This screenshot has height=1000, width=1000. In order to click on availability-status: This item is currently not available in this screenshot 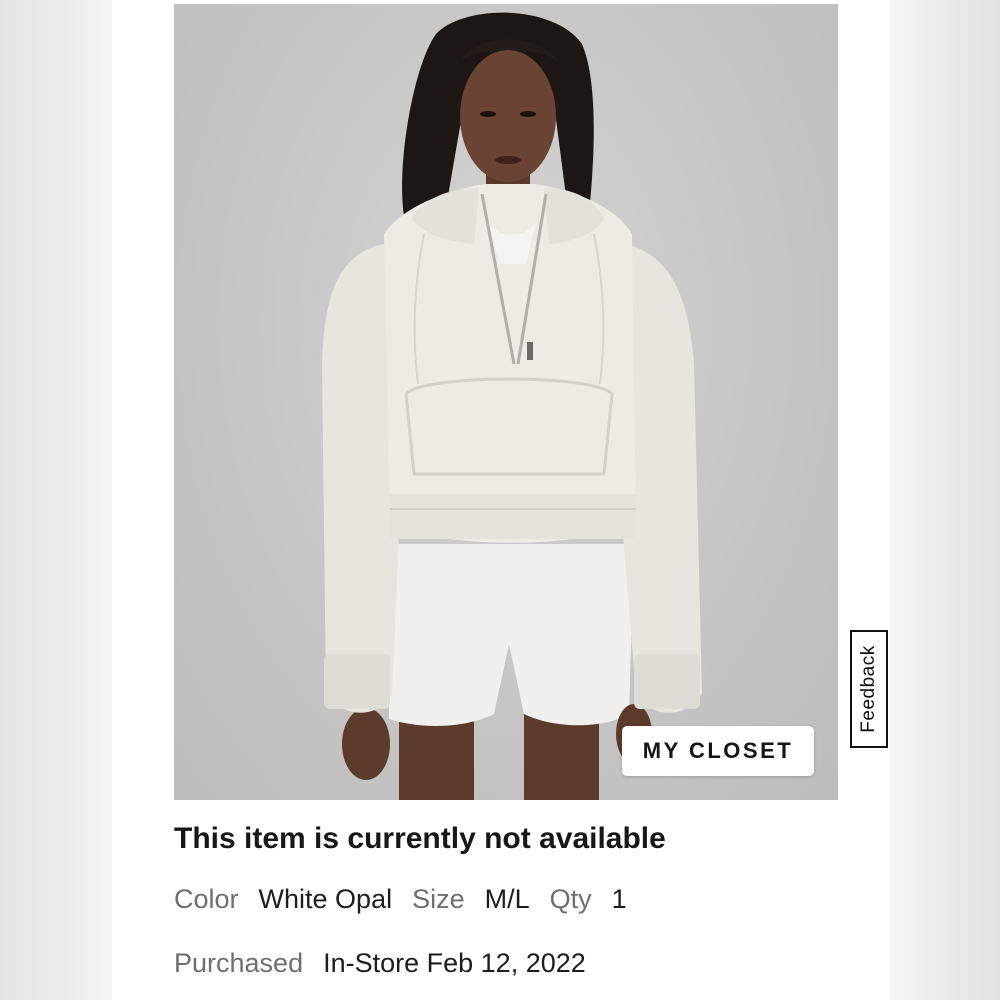, I will do `click(420, 838)`.